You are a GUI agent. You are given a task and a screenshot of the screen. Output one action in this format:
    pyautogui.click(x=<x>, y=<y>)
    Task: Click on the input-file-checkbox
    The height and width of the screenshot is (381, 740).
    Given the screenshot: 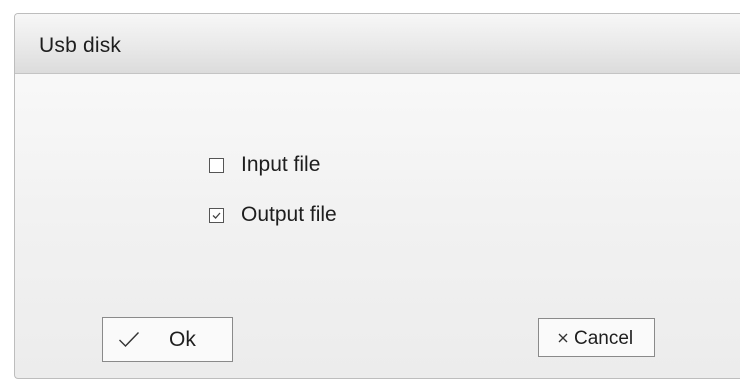 What is the action you would take?
    pyautogui.click(x=216, y=165)
    